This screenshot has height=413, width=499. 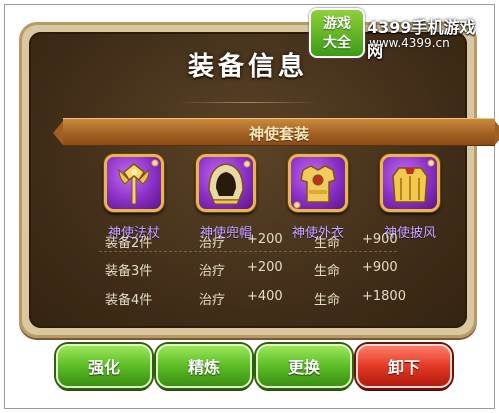 I want to click on set-banner: 神使套装, so click(x=276, y=132).